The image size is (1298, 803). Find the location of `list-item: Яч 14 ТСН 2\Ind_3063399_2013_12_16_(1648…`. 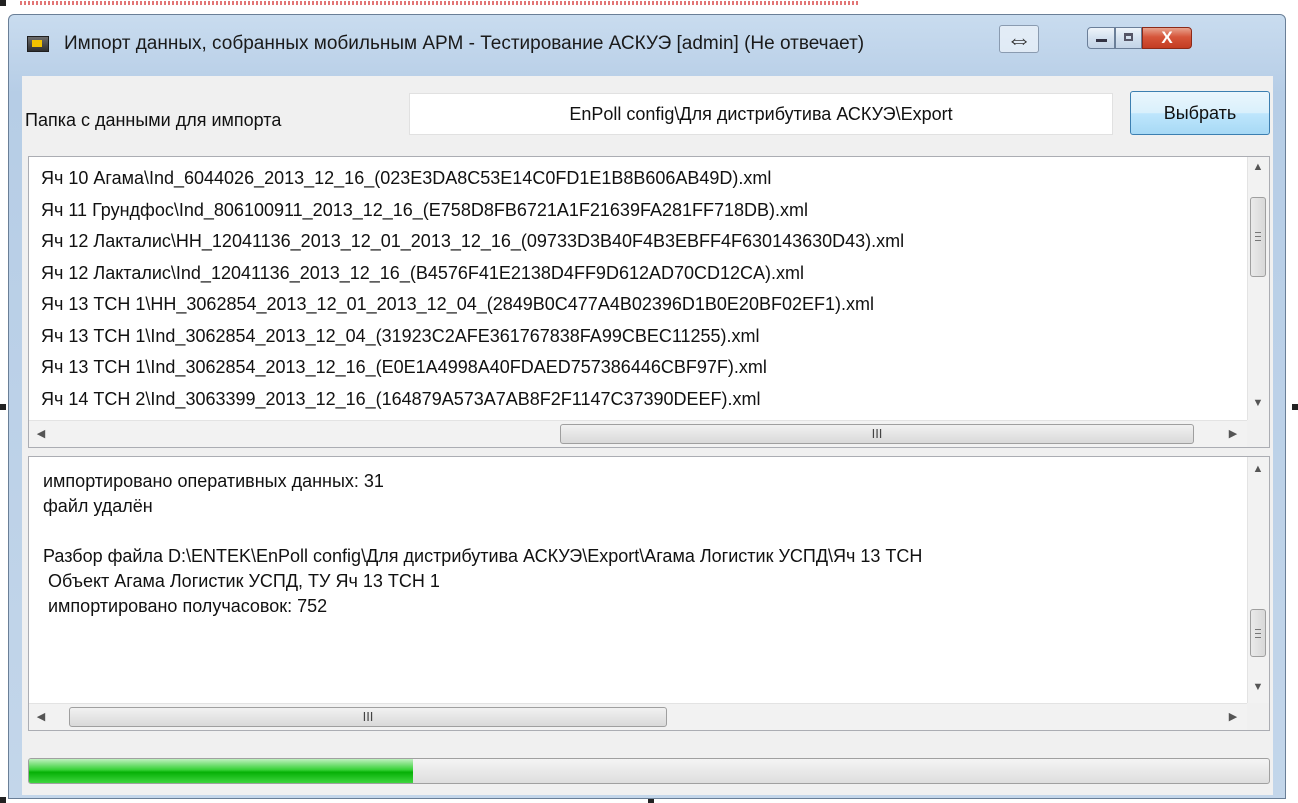

list-item: Яч 14 ТСН 2\Ind_3063399_2013_12_16_(1648… is located at coordinates (472, 400).